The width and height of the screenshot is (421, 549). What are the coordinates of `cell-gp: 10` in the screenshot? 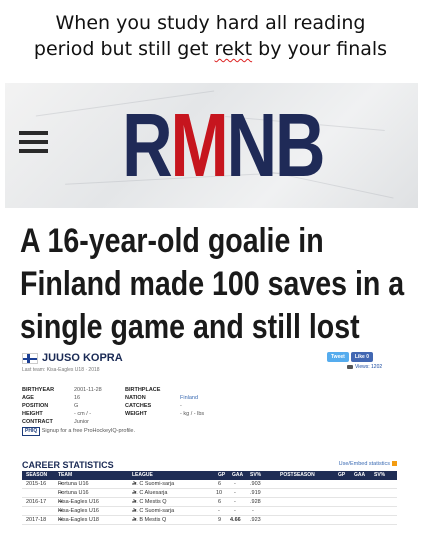 It's located at (219, 493).